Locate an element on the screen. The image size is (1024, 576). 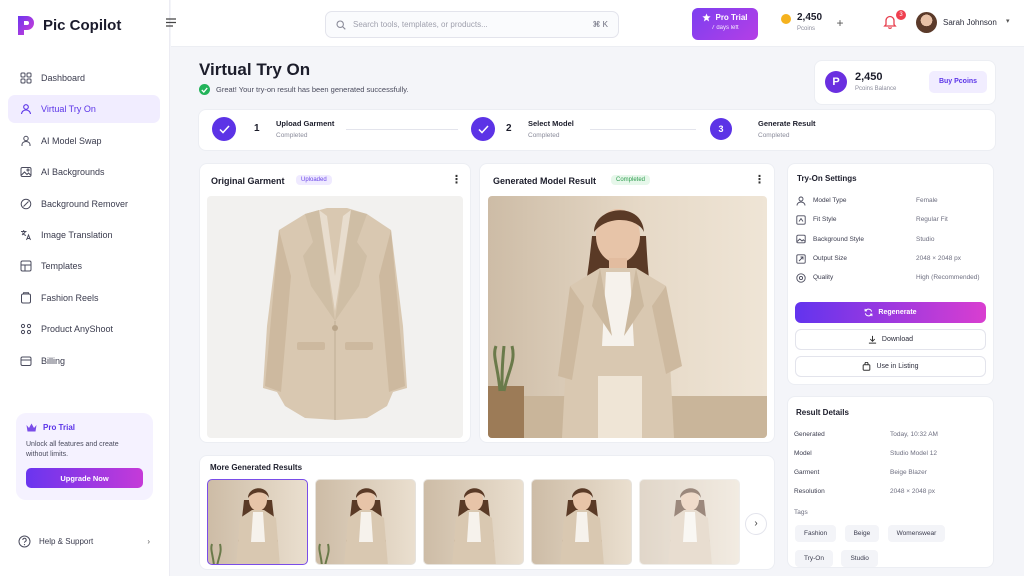
sidebar-item-templates: Templates is located at coordinates (84, 266).